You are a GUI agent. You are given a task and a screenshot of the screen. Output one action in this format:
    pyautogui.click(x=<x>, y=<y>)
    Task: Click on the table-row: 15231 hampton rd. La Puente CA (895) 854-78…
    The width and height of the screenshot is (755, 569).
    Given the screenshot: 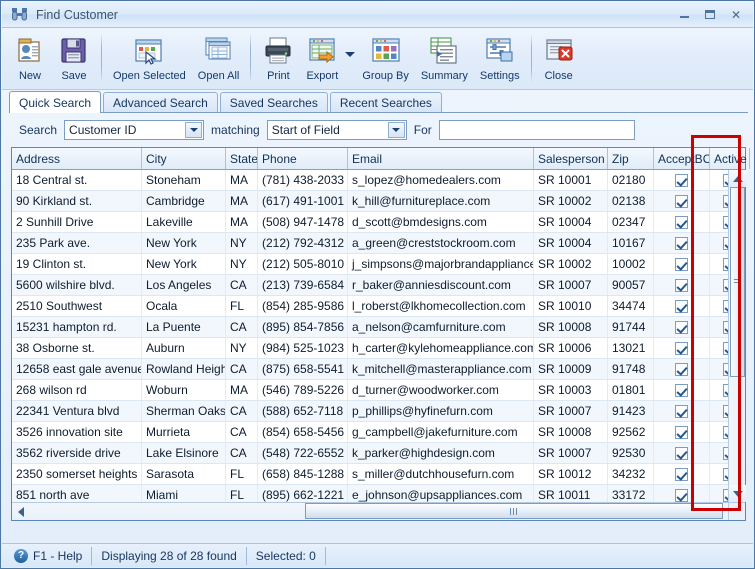 What is the action you would take?
    pyautogui.click(x=370, y=327)
    